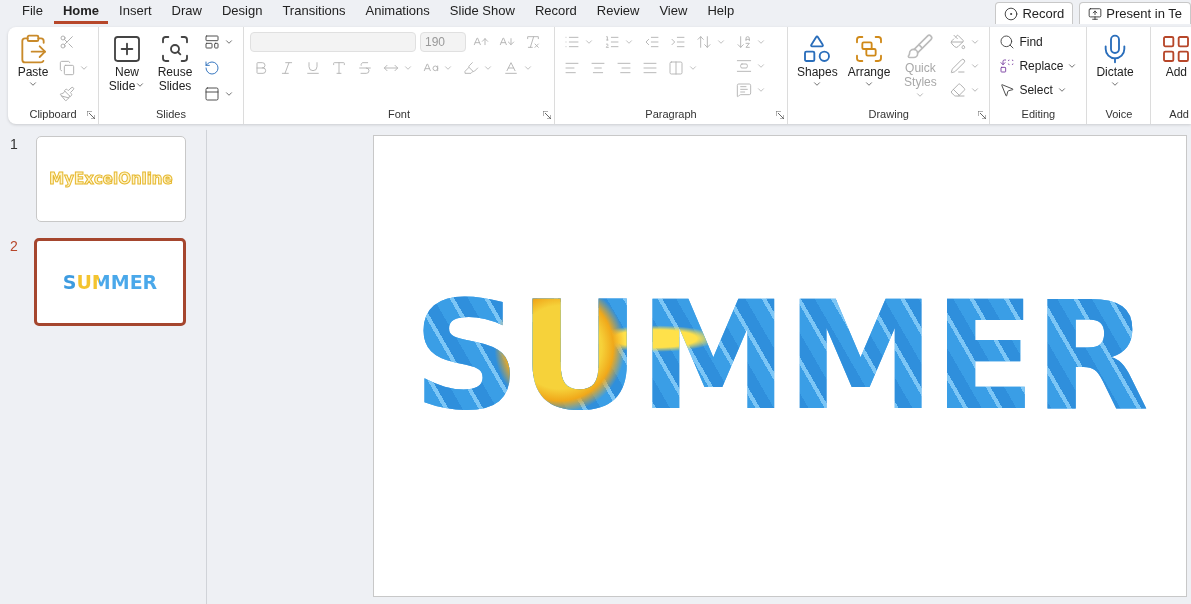 This screenshot has width=1191, height=604. Describe the element at coordinates (673, 13) in the screenshot. I see `menu-tab: View` at that location.